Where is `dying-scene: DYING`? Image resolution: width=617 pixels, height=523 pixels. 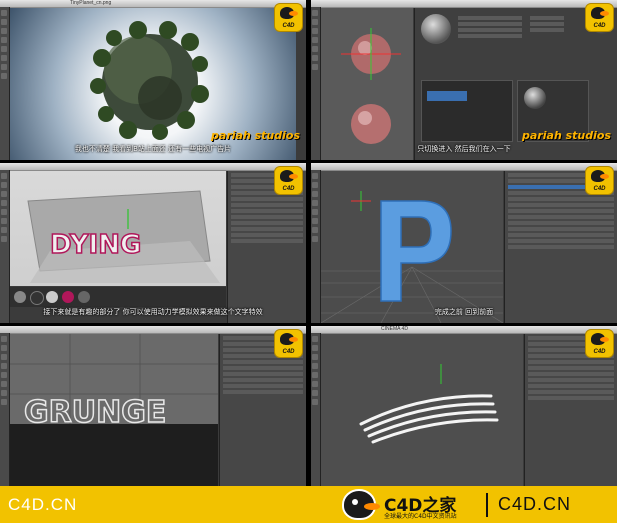 dying-scene: DYING is located at coordinates (123, 236).